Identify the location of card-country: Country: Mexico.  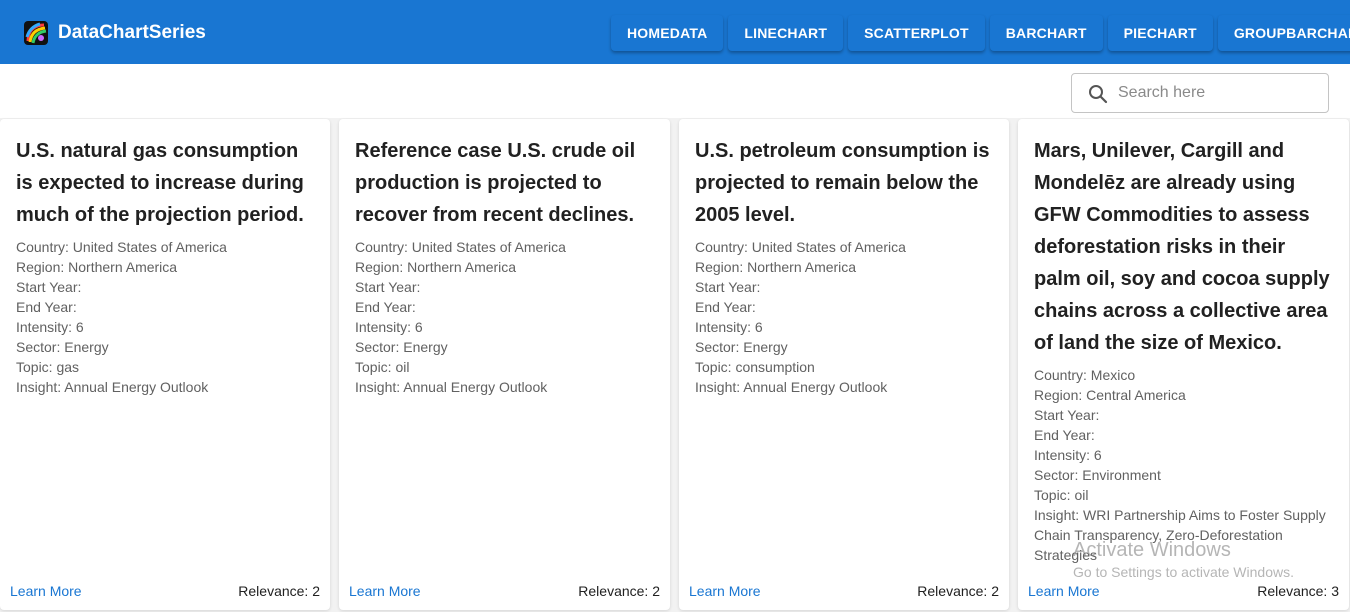
(1085, 375).